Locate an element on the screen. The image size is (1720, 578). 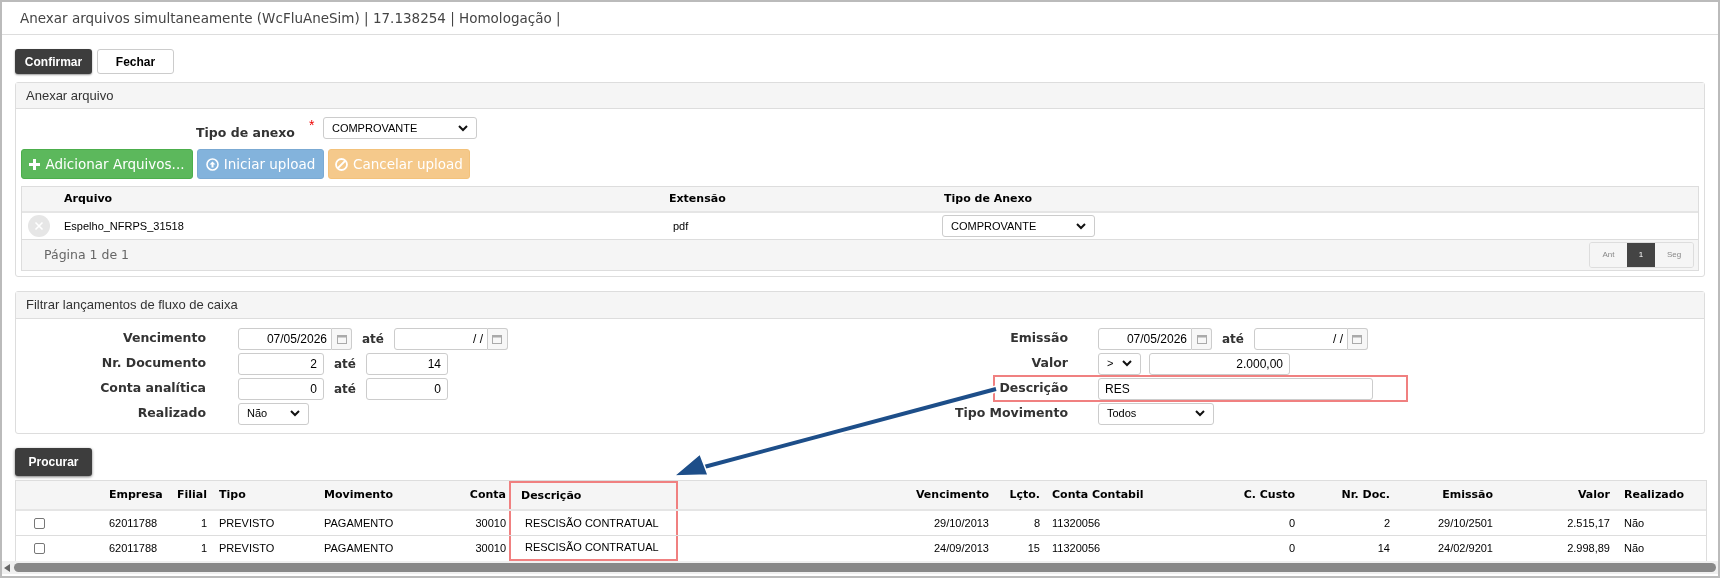
column-header: Nr. Doc. is located at coordinates (1365, 494).